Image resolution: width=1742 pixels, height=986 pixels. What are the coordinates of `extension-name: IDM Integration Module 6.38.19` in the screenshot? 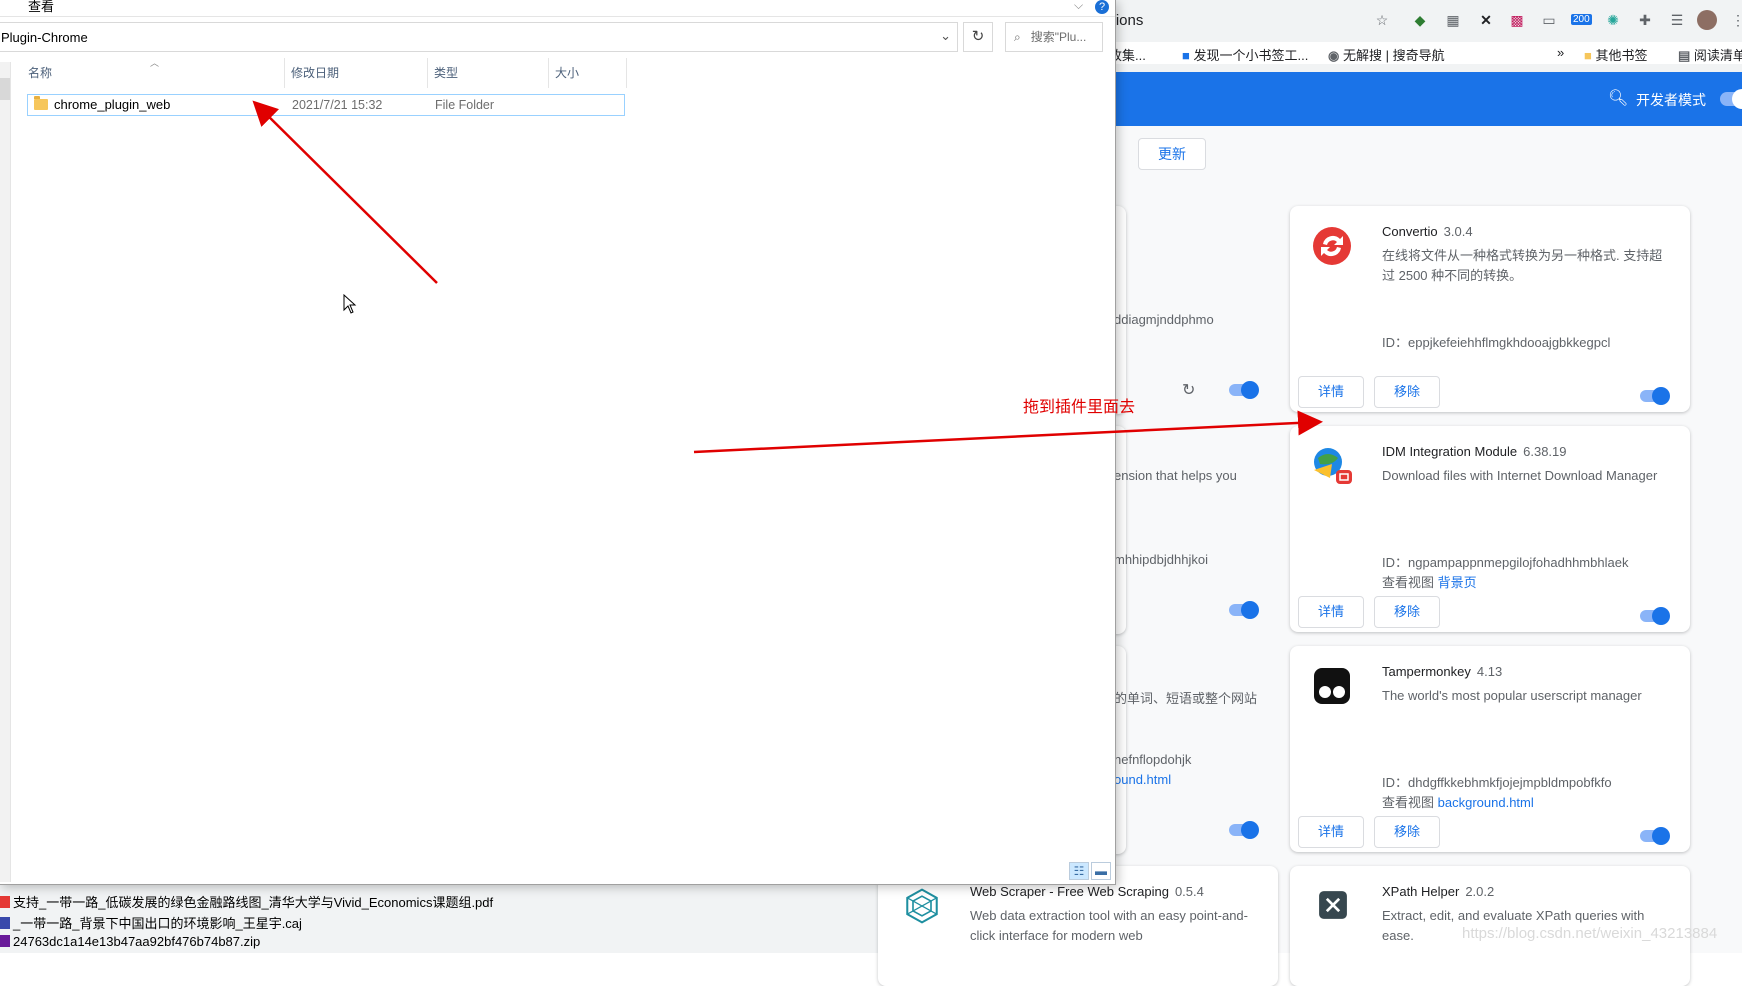 It's located at (1474, 451).